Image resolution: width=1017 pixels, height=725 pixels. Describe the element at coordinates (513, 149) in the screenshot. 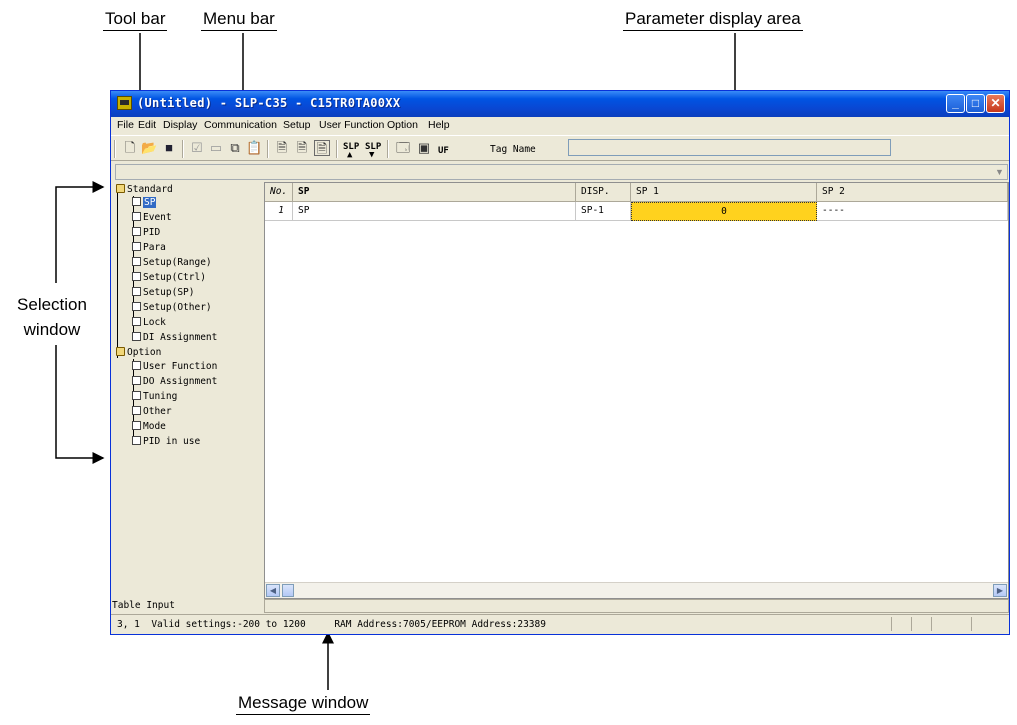

I see `tag-name-label: Tag Name` at that location.